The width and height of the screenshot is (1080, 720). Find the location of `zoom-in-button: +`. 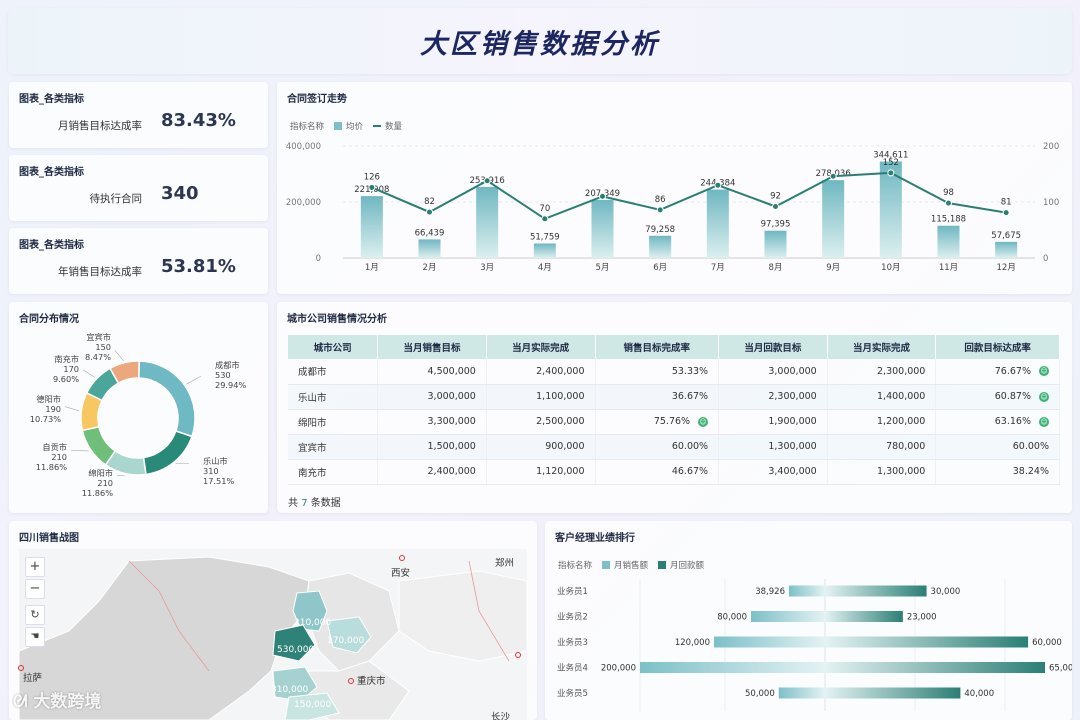

zoom-in-button: + is located at coordinates (35, 567).